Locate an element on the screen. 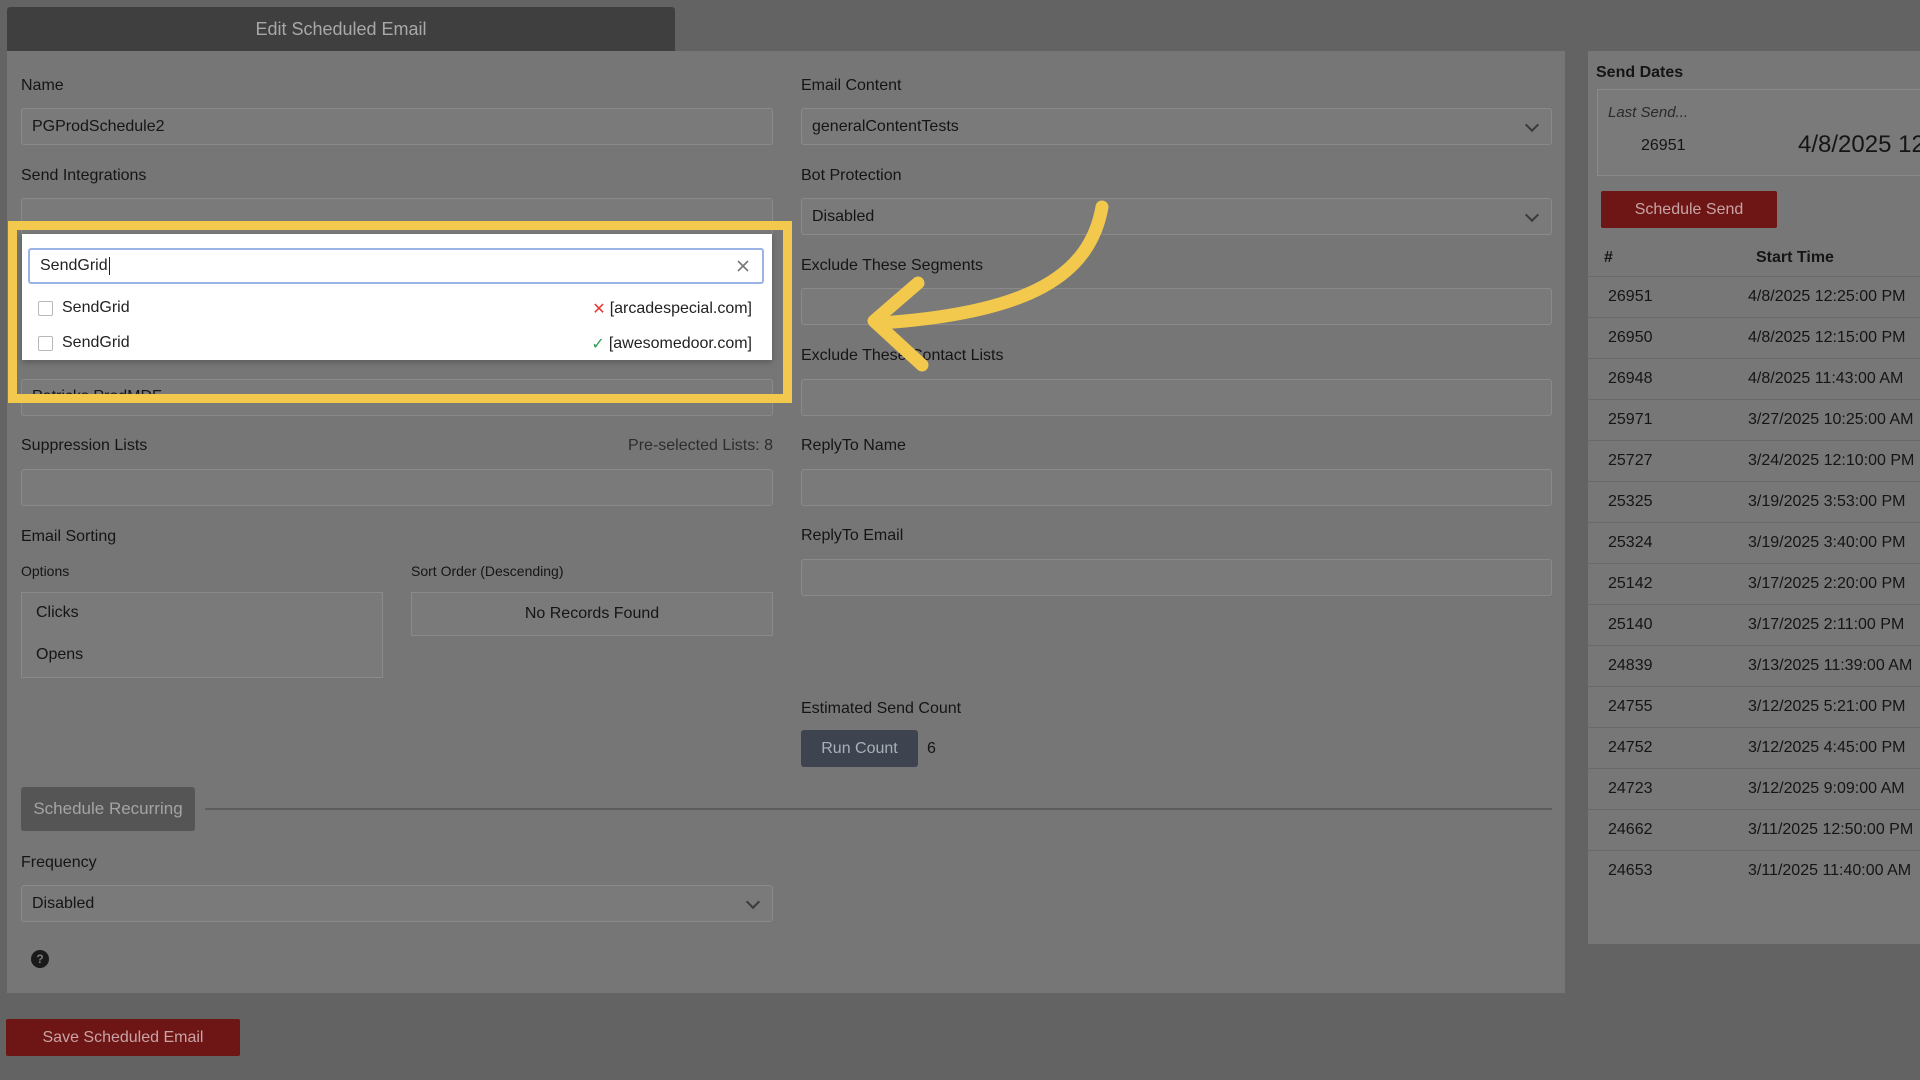 The image size is (1920, 1080). table-row: 24752 3/12/2025 4:45:00 PM is located at coordinates (1754, 747).